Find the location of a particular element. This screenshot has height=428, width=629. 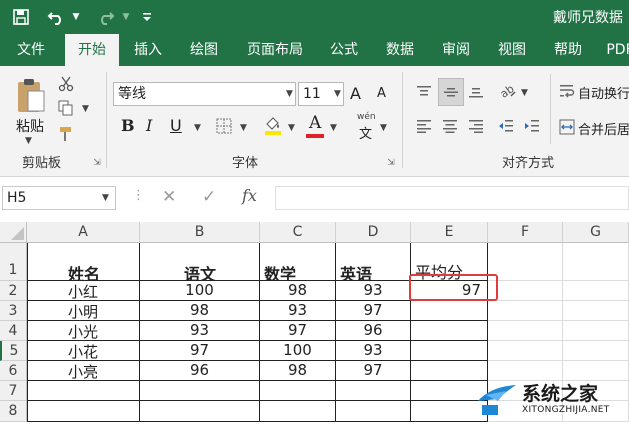

row-header-8: 8 is located at coordinates (13, 411).